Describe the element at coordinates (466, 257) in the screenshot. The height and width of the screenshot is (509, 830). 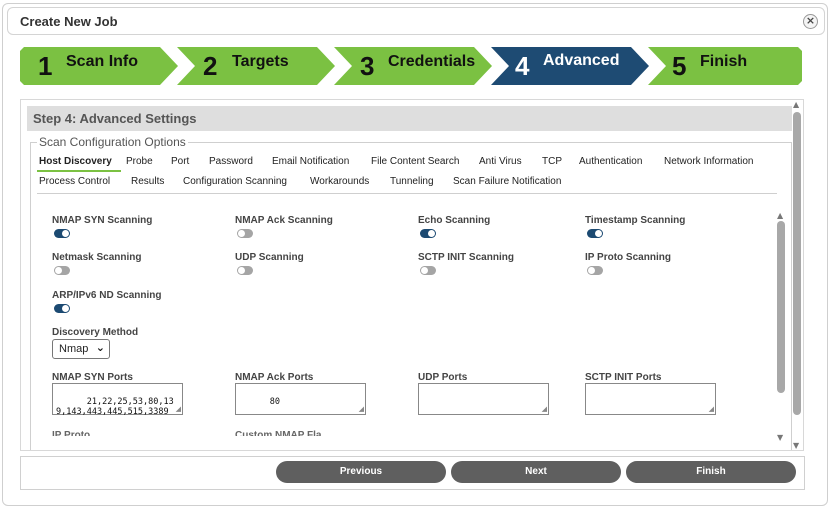
I see `option-label-sctp-init: SCTP INIT Scanning` at that location.